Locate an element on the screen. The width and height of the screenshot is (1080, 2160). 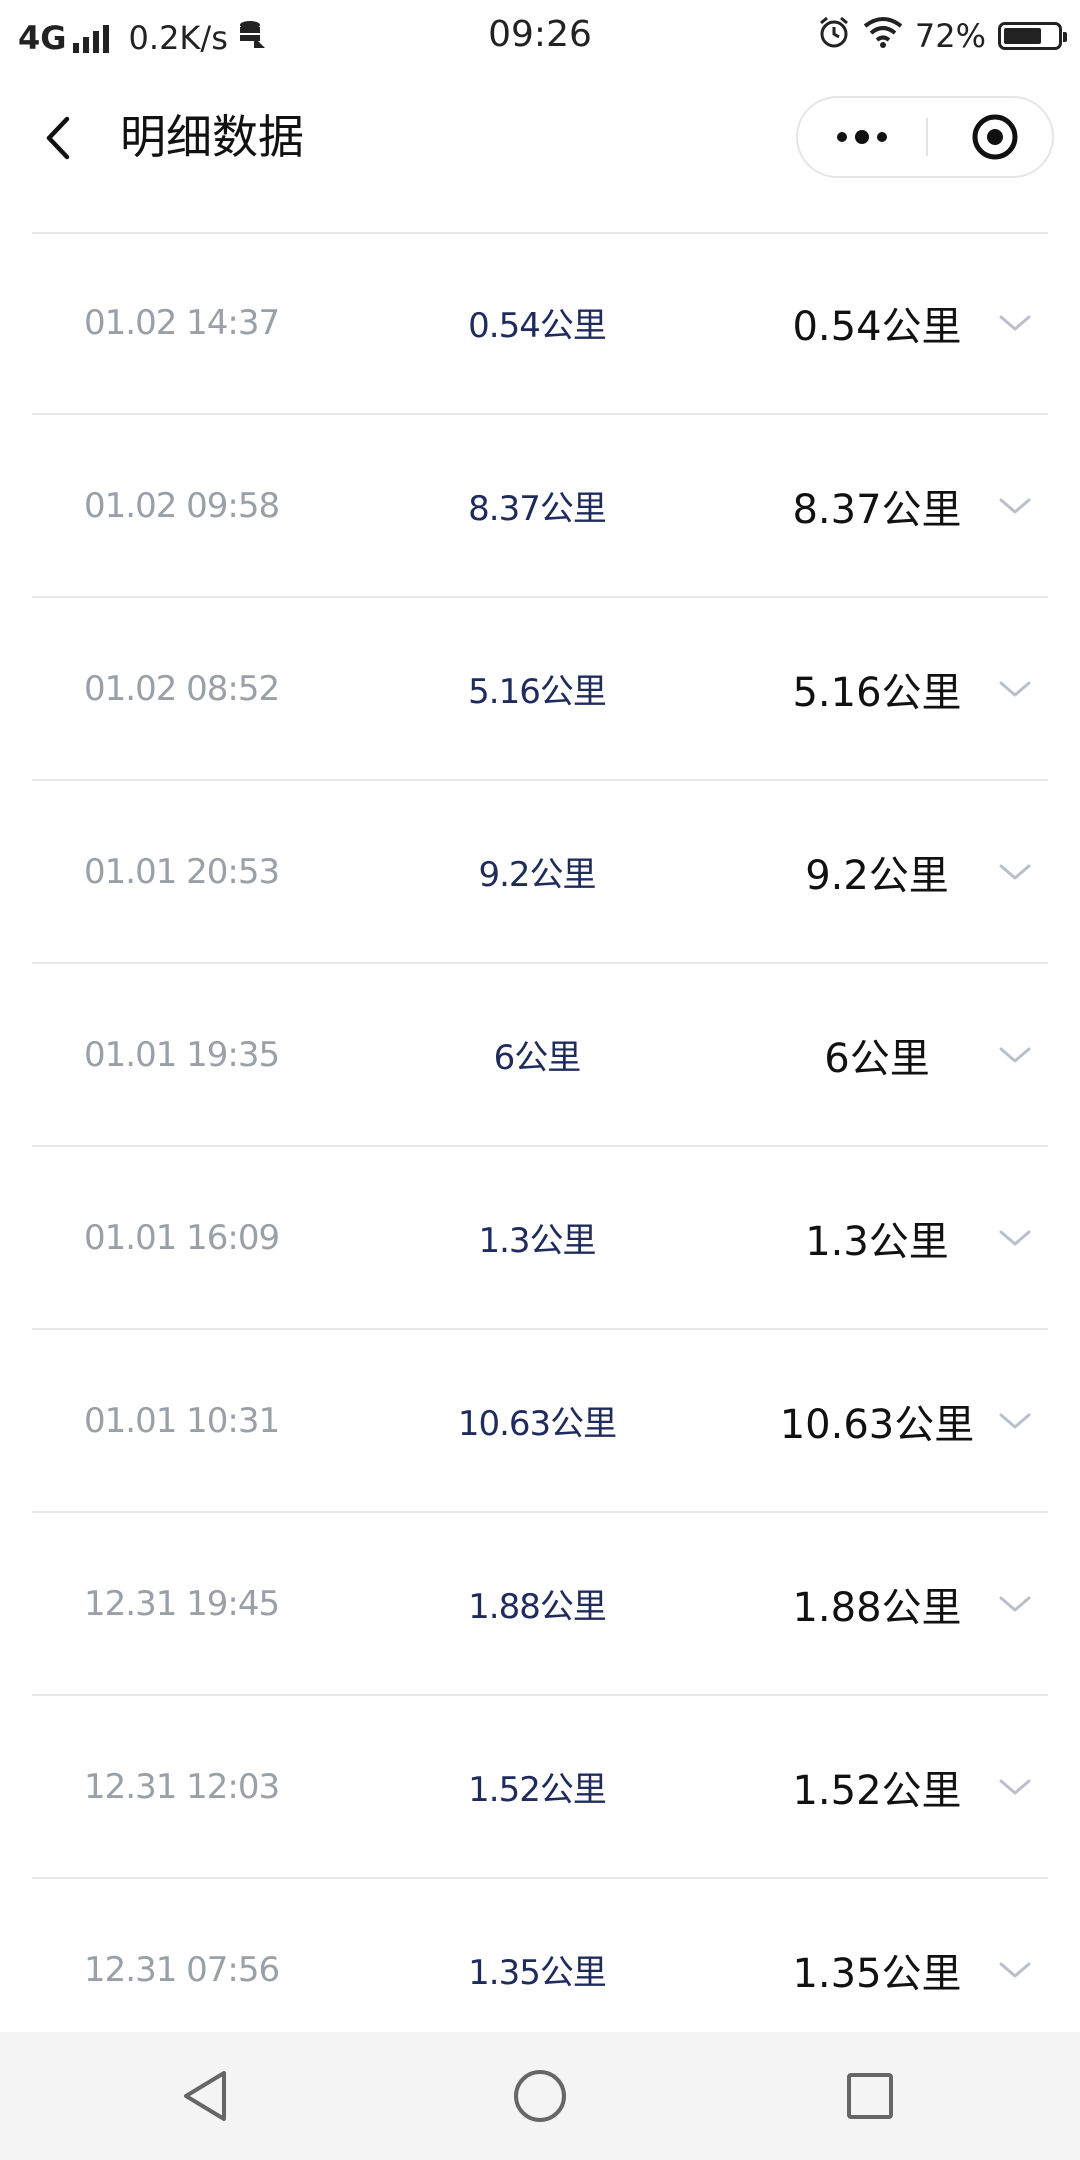
system-home-button is located at coordinates (540, 2096).